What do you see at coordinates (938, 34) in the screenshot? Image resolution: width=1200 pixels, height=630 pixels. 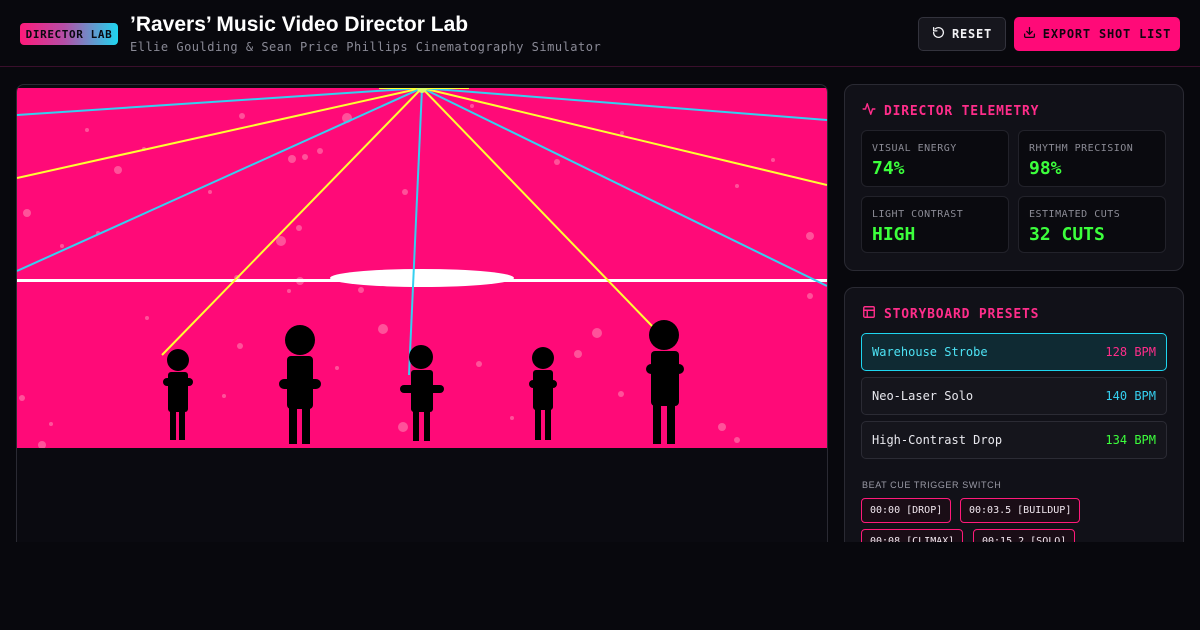 I see `rotate-ccw-icon` at bounding box center [938, 34].